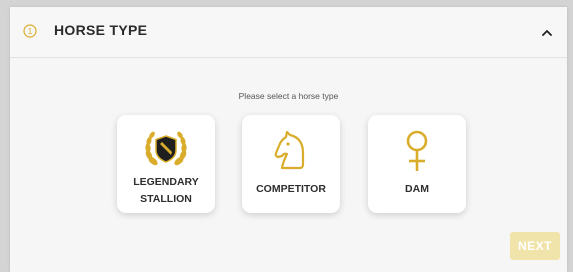 The width and height of the screenshot is (573, 272). I want to click on option-card-legendary-stallion: LEGENDARY STALLION, so click(166, 164).